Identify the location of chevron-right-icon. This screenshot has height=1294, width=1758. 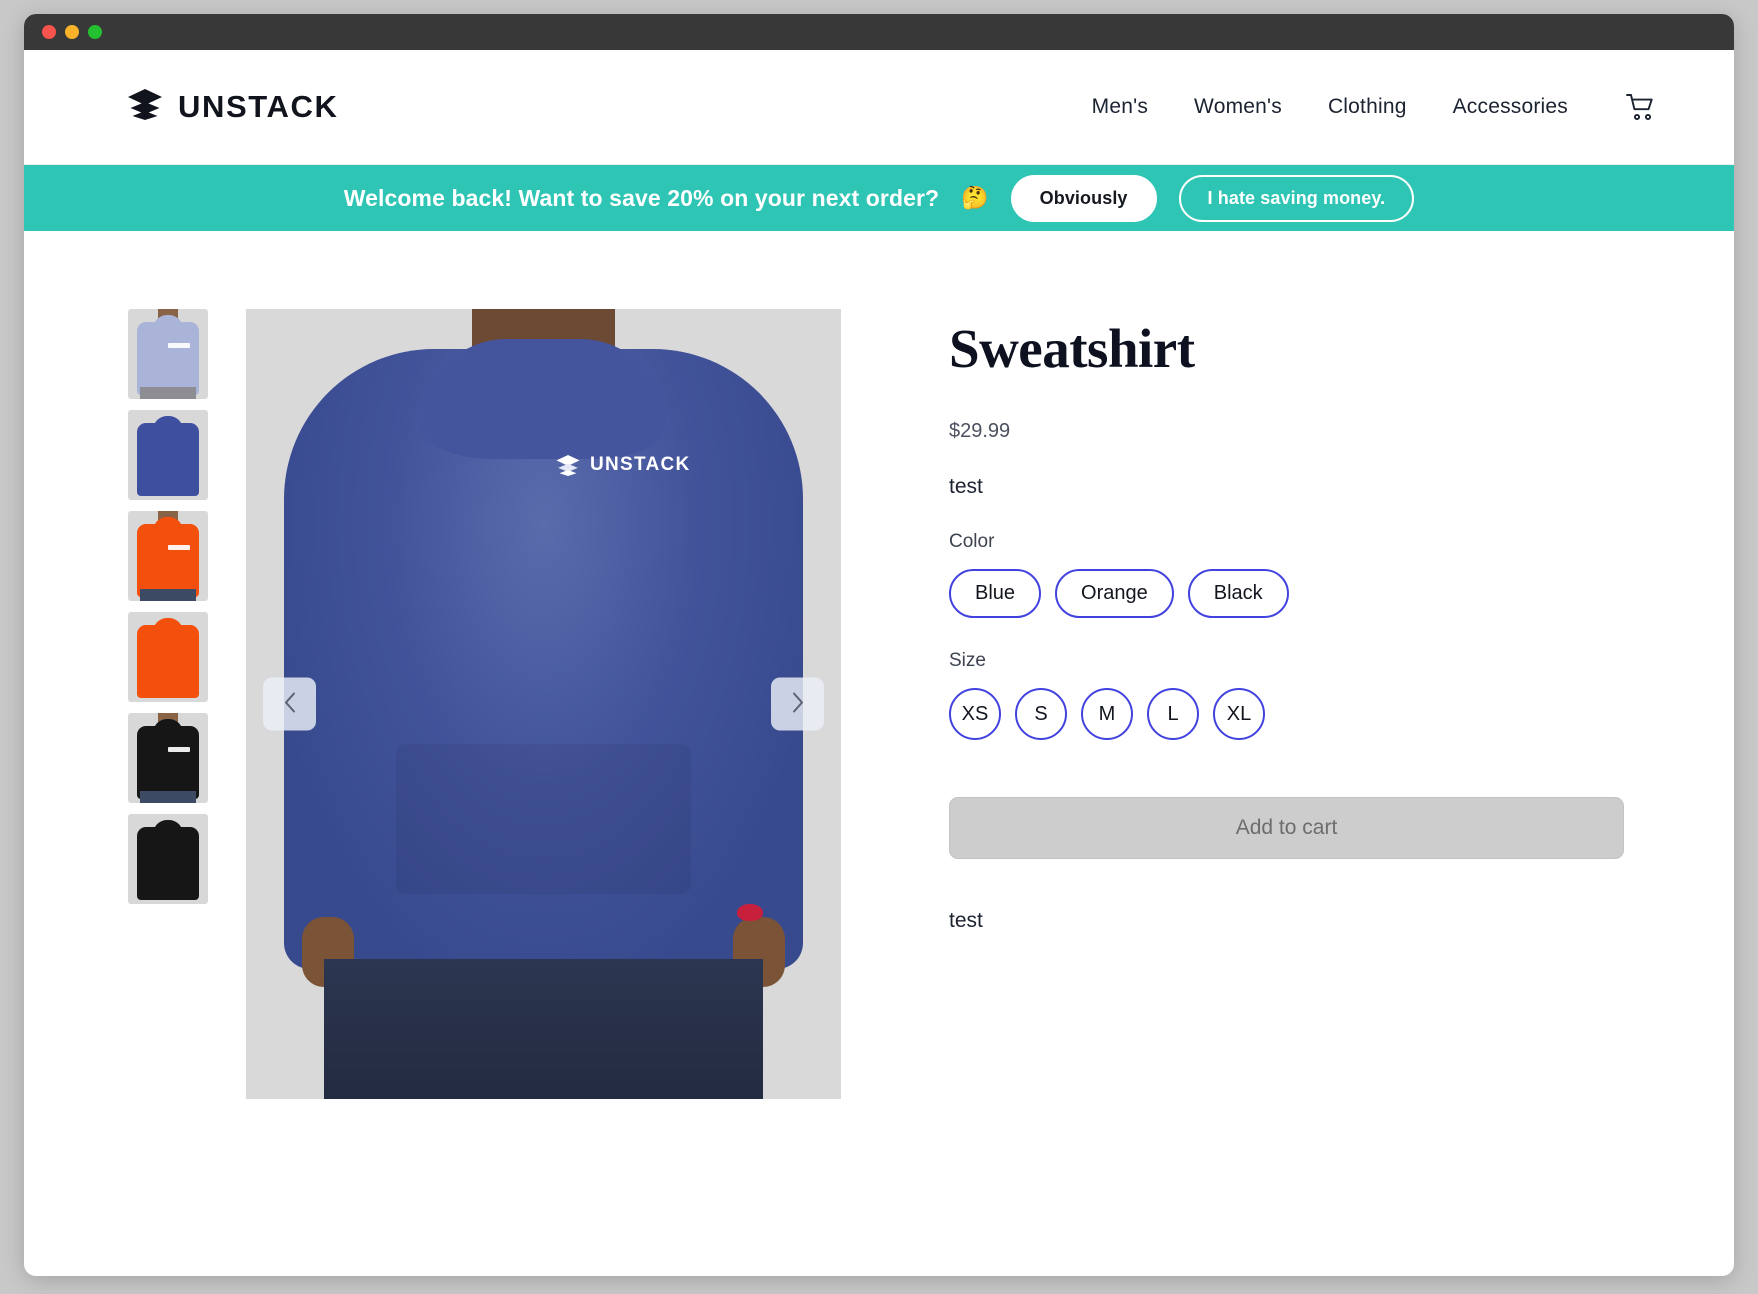
(798, 704).